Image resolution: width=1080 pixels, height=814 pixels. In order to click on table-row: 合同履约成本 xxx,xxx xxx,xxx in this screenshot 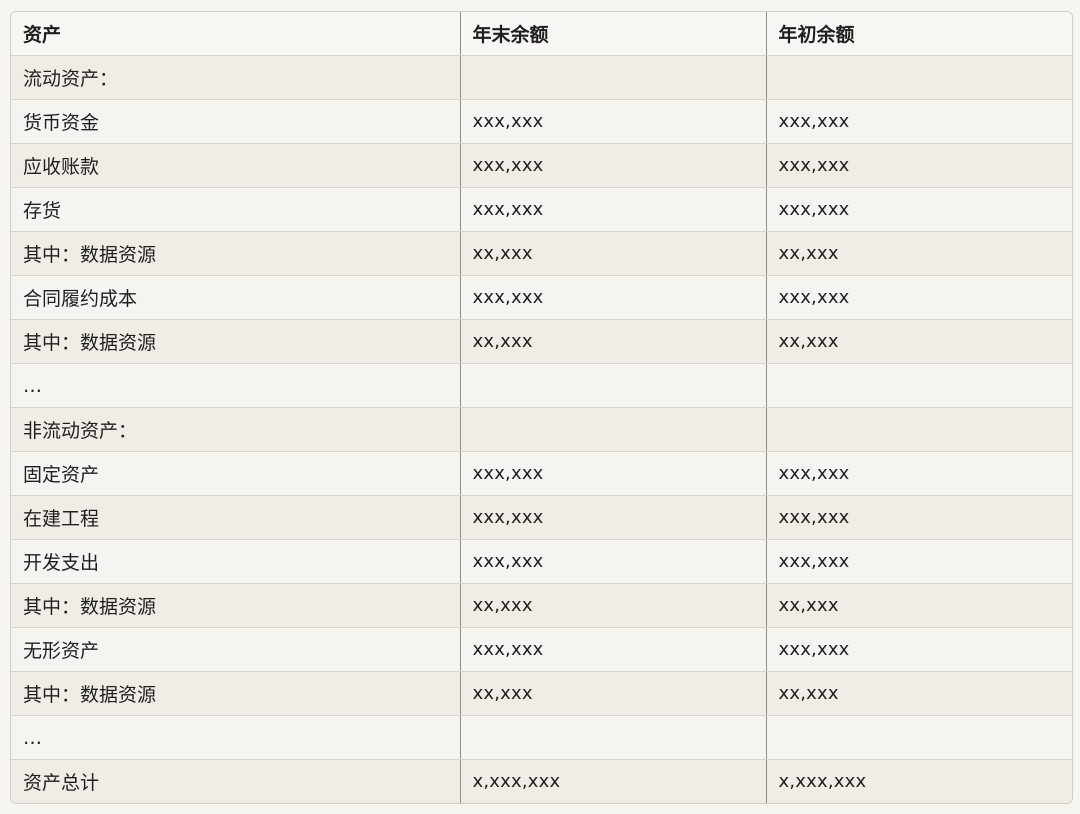, I will do `click(541, 297)`.